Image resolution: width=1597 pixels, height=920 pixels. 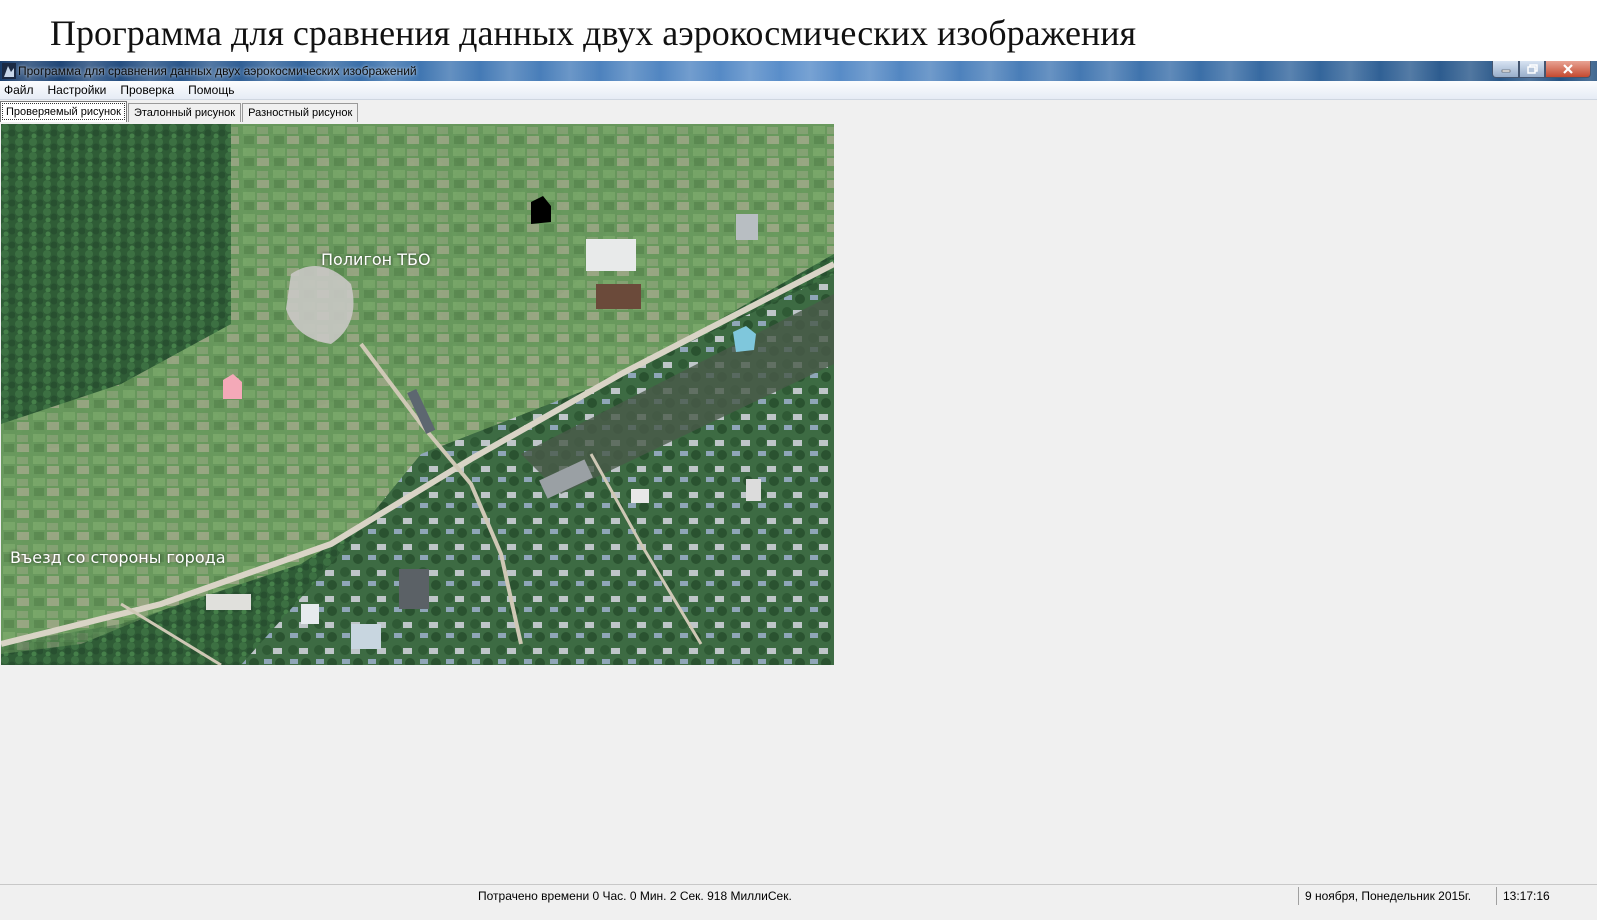 I want to click on menu-settings: Настройки, so click(x=77, y=90).